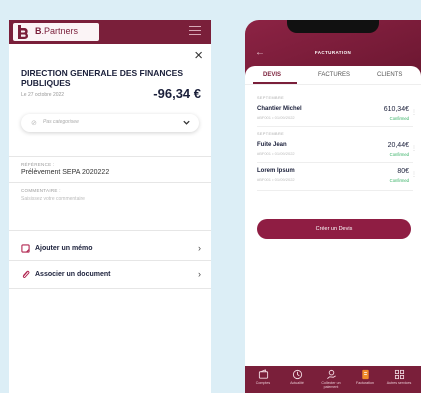  What do you see at coordinates (263, 374) in the screenshot?
I see `wallet-icon` at bounding box center [263, 374].